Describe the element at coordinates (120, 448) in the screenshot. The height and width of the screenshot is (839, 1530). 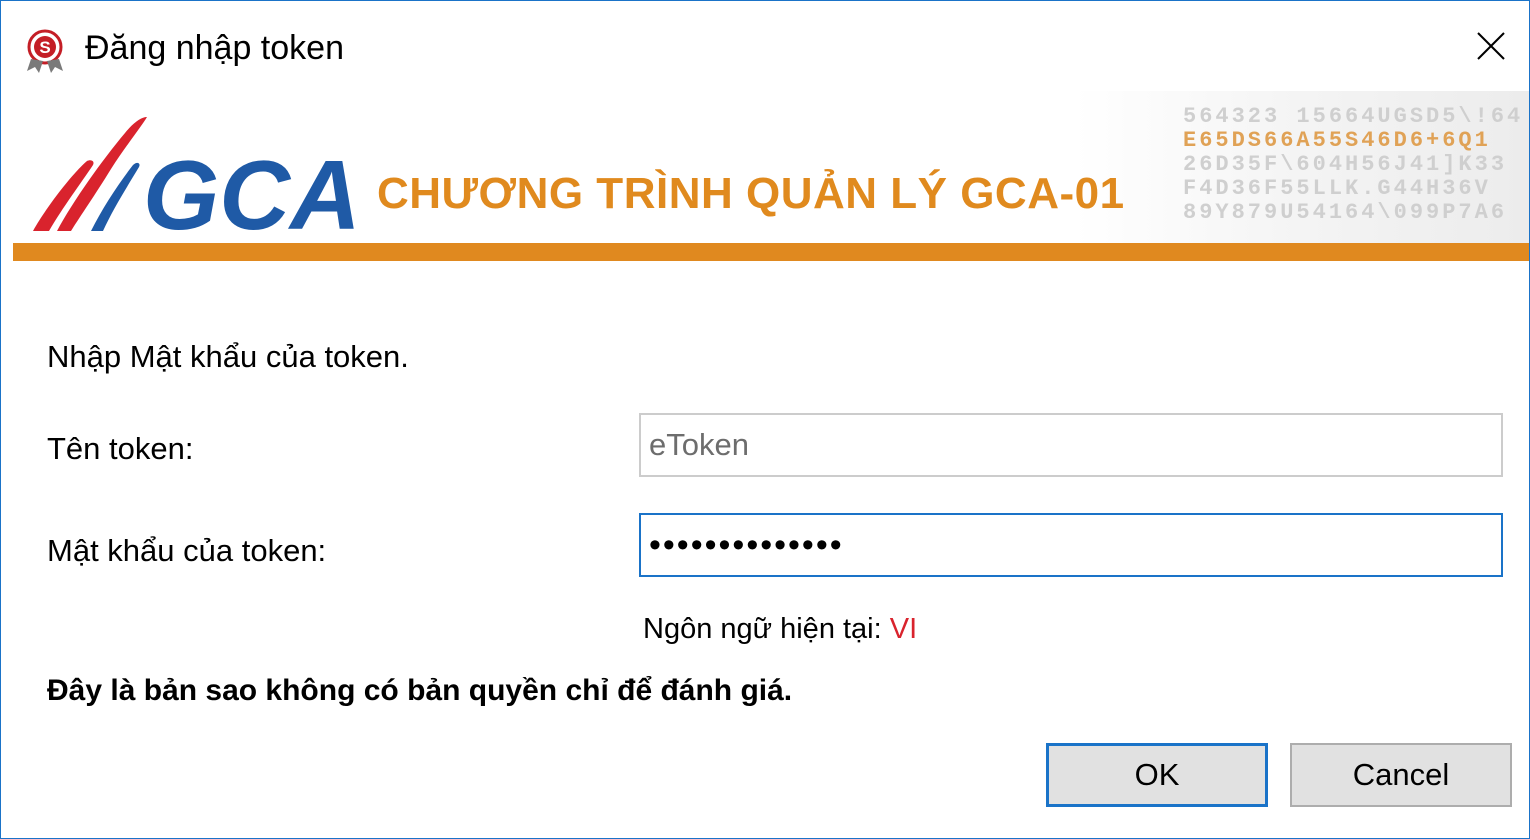
I see `token-name-label: Tên token:` at that location.